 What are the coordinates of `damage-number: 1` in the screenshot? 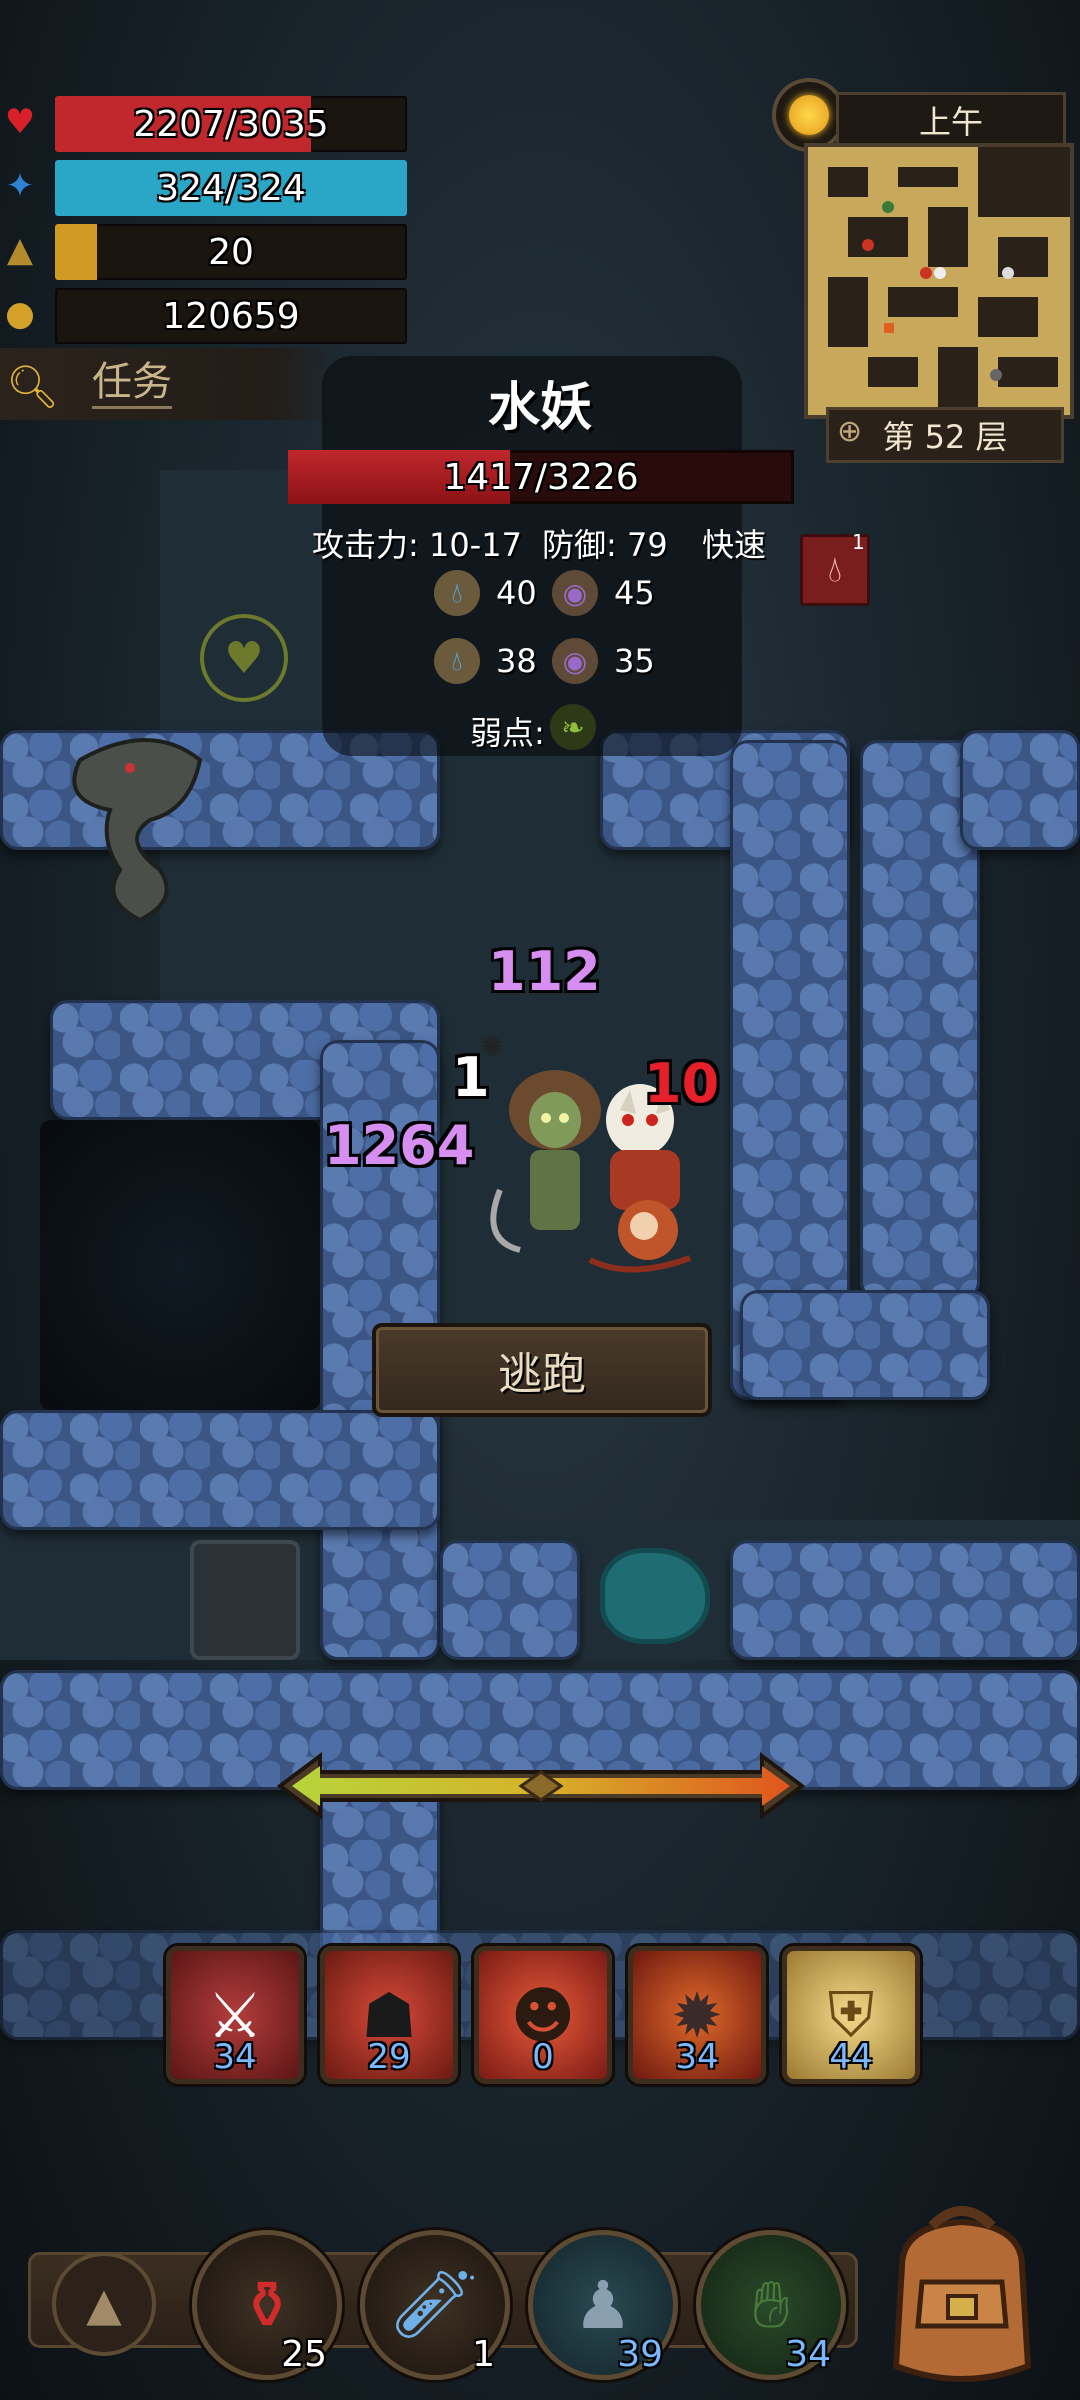 It's located at (471, 1077).